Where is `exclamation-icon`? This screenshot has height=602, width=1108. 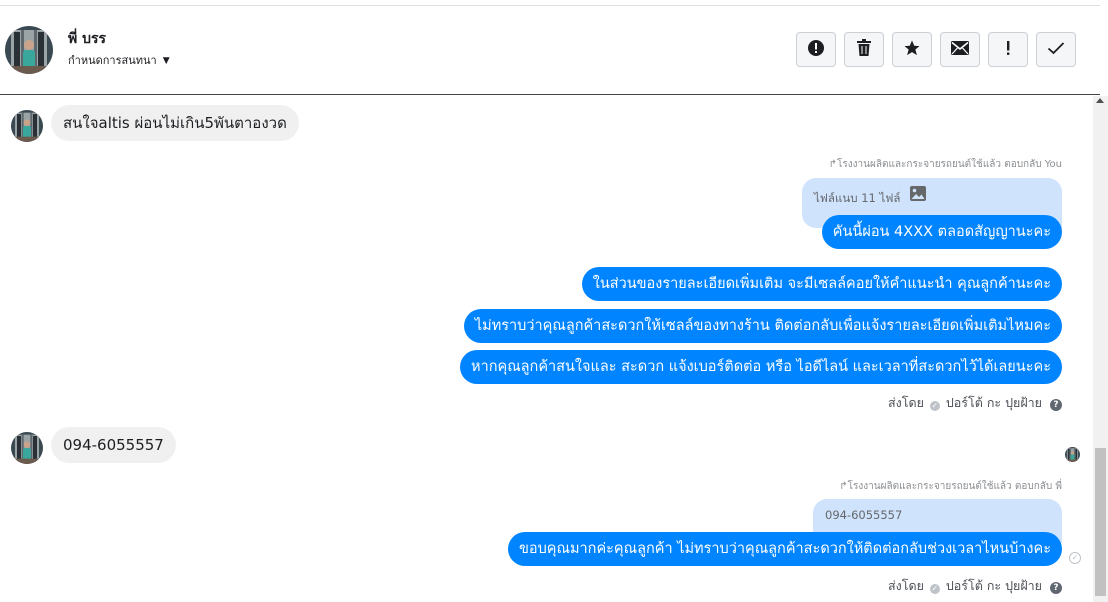
exclamation-icon is located at coordinates (1008, 50).